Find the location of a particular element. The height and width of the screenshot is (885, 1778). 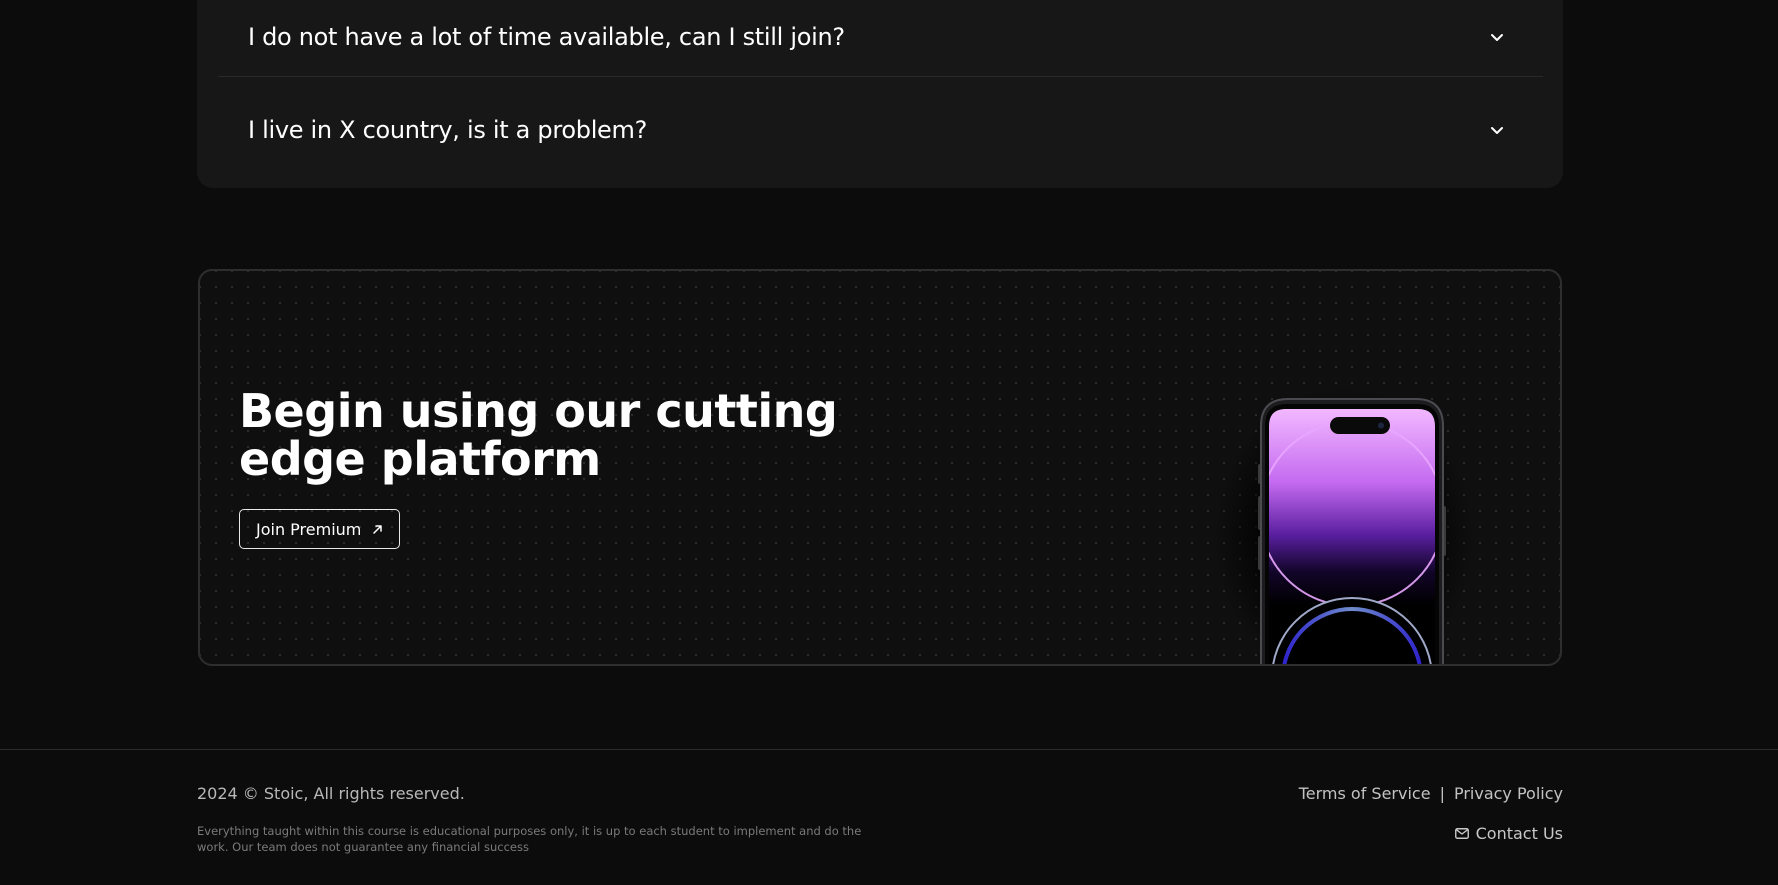

legal-links: Terms of Service | Privacy Policy is located at coordinates (1431, 793).